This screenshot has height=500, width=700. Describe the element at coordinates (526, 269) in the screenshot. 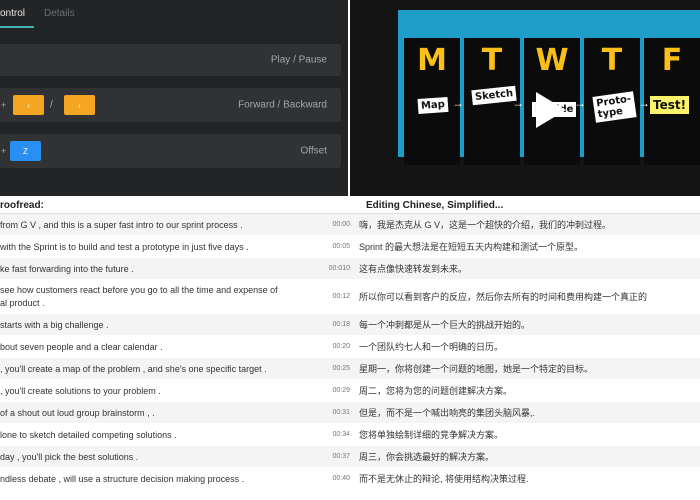

I see `translation-field: 这有点像快速转发到未来。` at that location.